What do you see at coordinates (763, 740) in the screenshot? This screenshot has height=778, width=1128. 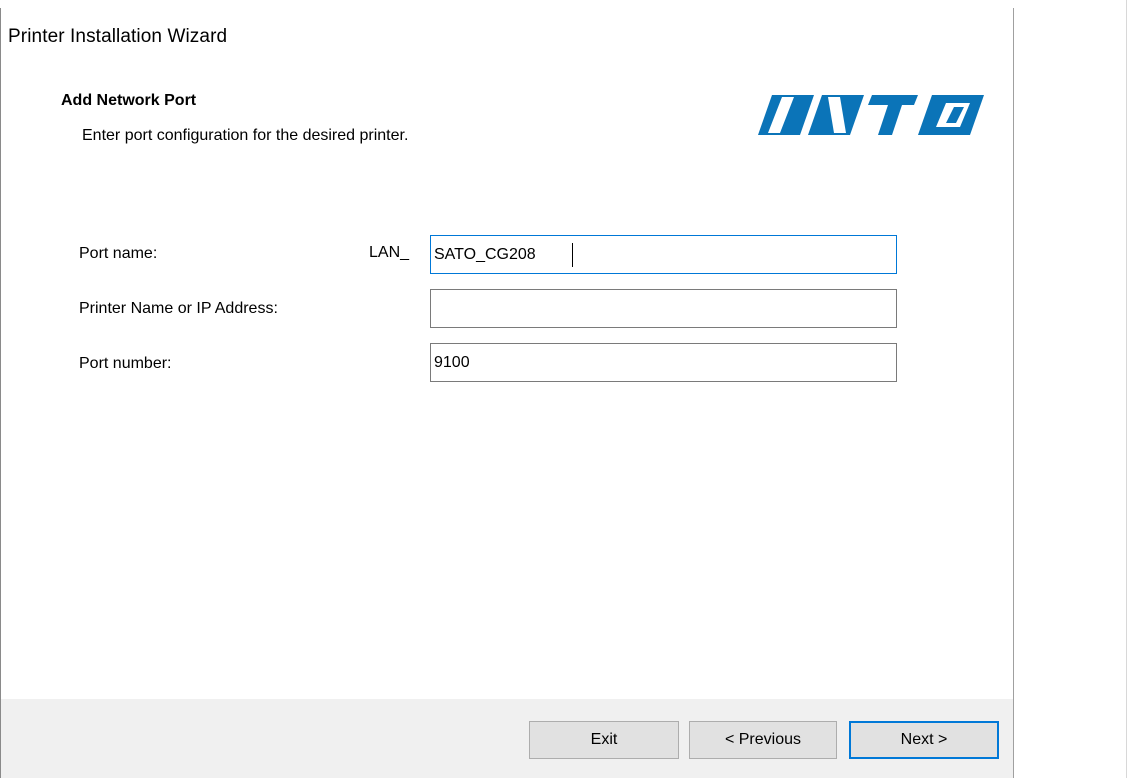 I see `previous-button: < Previous` at bounding box center [763, 740].